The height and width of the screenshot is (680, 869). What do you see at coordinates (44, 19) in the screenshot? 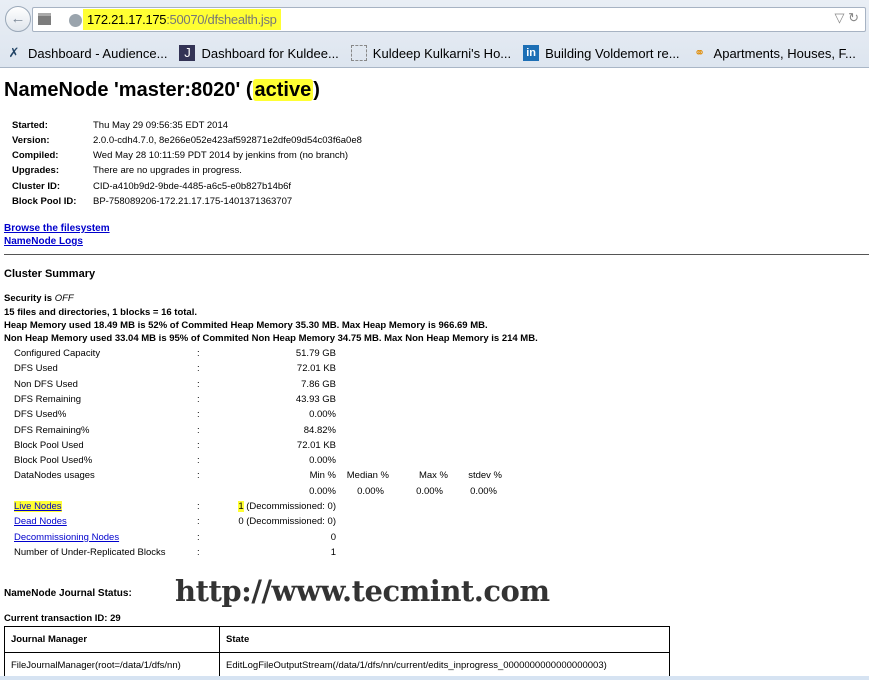
I see `tab-groups-icon` at bounding box center [44, 19].